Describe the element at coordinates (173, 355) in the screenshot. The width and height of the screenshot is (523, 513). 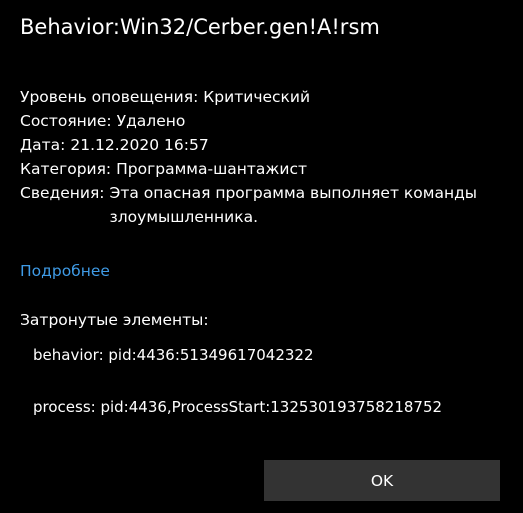
I see `affected-item: behavior: pid:4436:51349617042322` at that location.